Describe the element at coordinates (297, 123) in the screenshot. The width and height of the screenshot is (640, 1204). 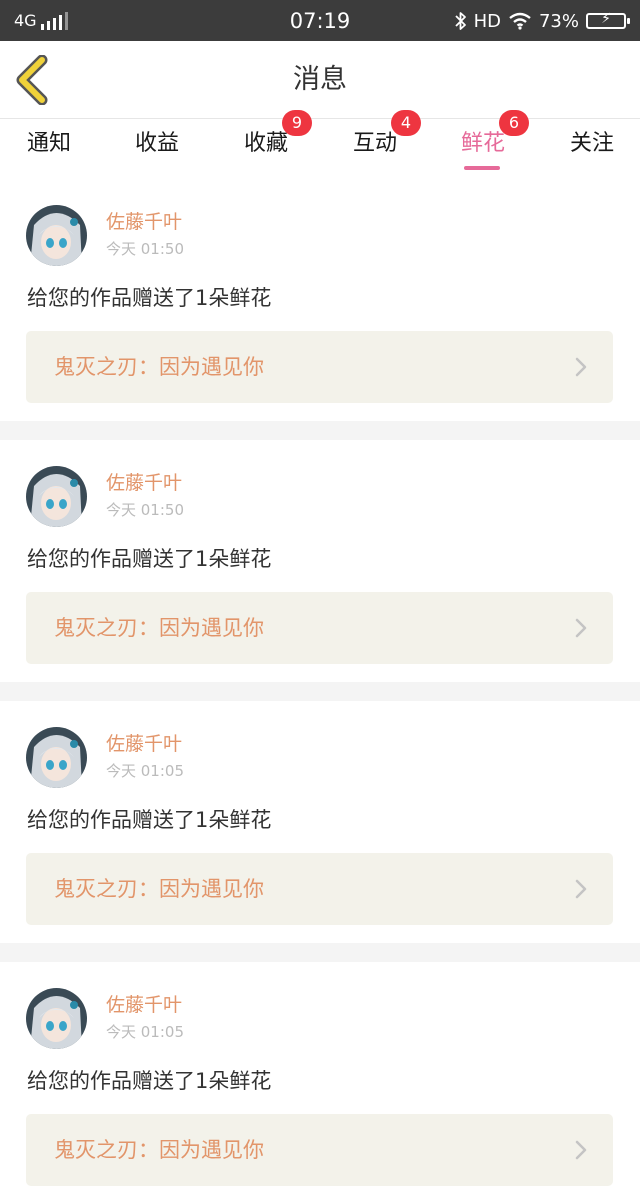
I see `unread-badge: 9` at that location.